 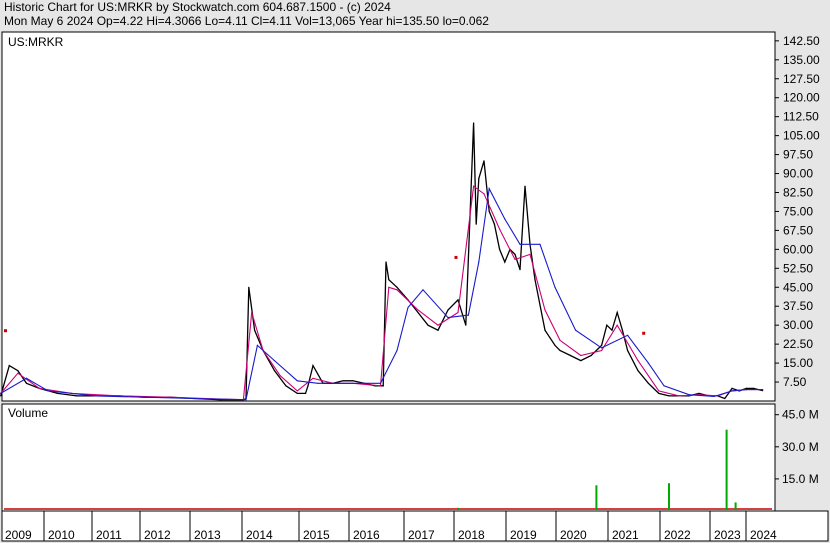 I want to click on year-tick-label: 2022, so click(x=677, y=535).